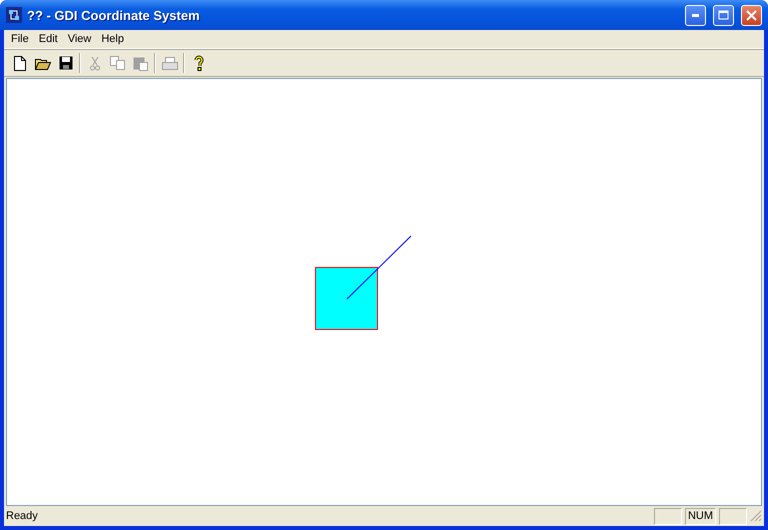 The height and width of the screenshot is (530, 768). What do you see at coordinates (140, 63) in the screenshot?
I see `clipboard-icon` at bounding box center [140, 63].